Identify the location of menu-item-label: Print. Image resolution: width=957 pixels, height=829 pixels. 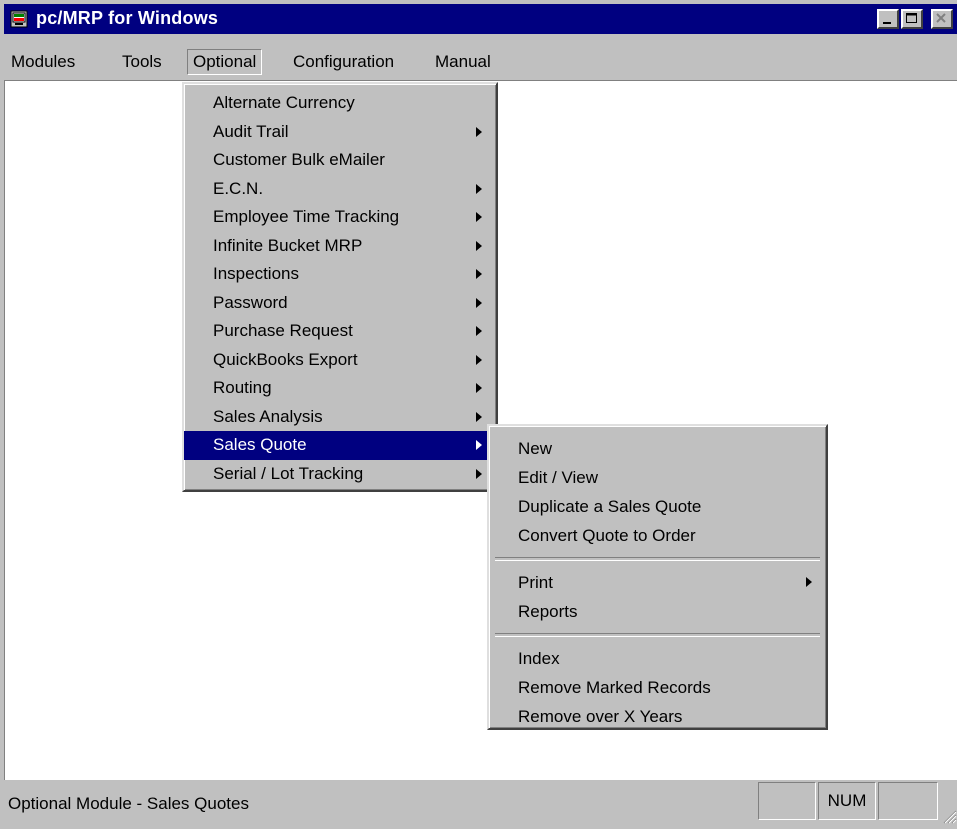
(535, 582).